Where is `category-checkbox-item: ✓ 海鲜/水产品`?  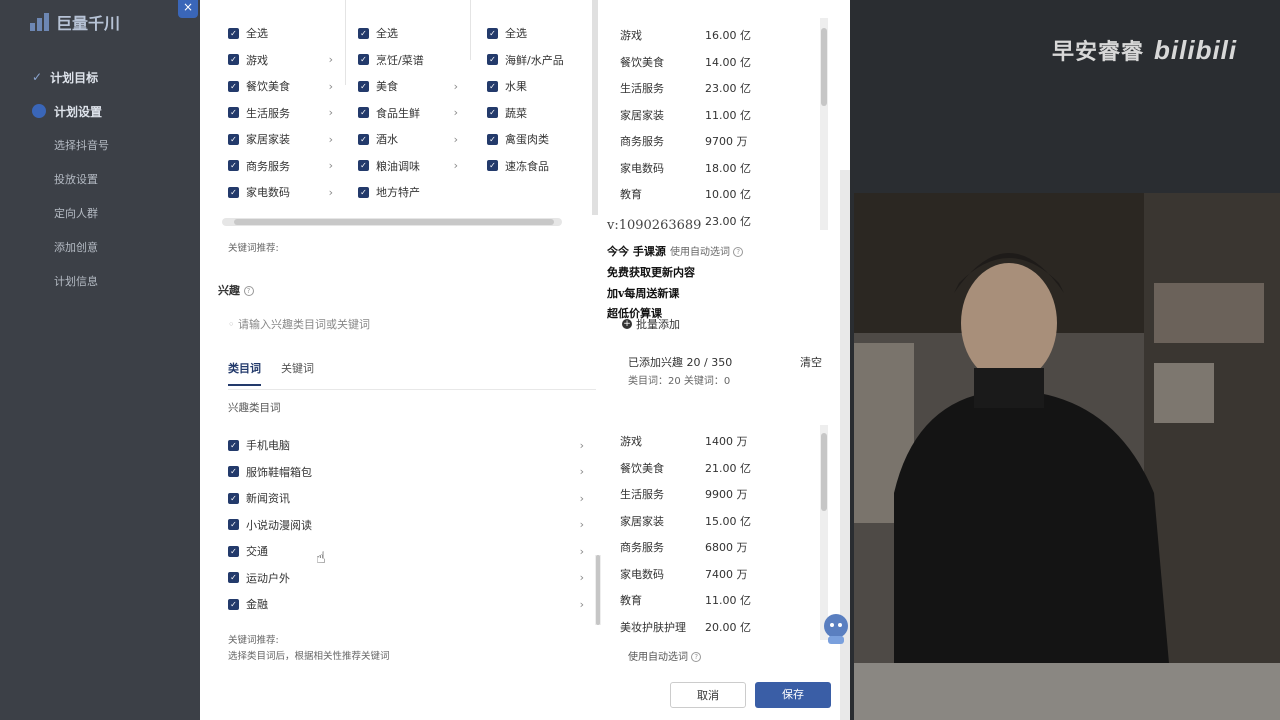
category-checkbox-item: ✓ 海鲜/水产品 is located at coordinates (537, 60).